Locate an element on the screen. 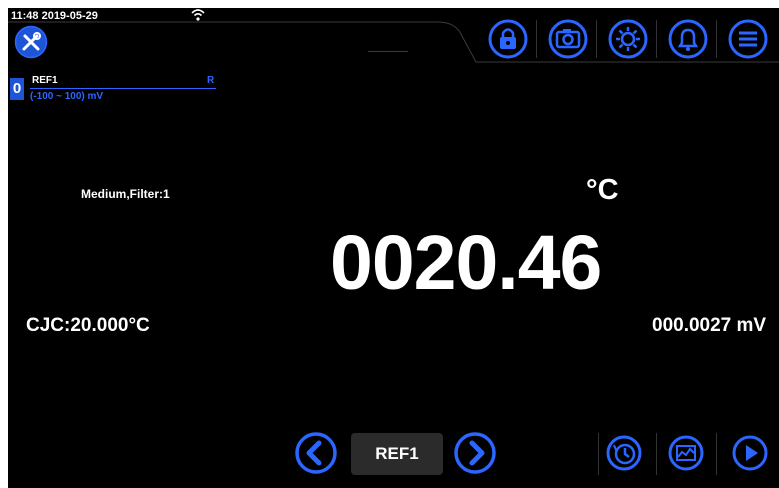 The height and width of the screenshot is (488, 779). top-divider is located at coordinates (388, 51).